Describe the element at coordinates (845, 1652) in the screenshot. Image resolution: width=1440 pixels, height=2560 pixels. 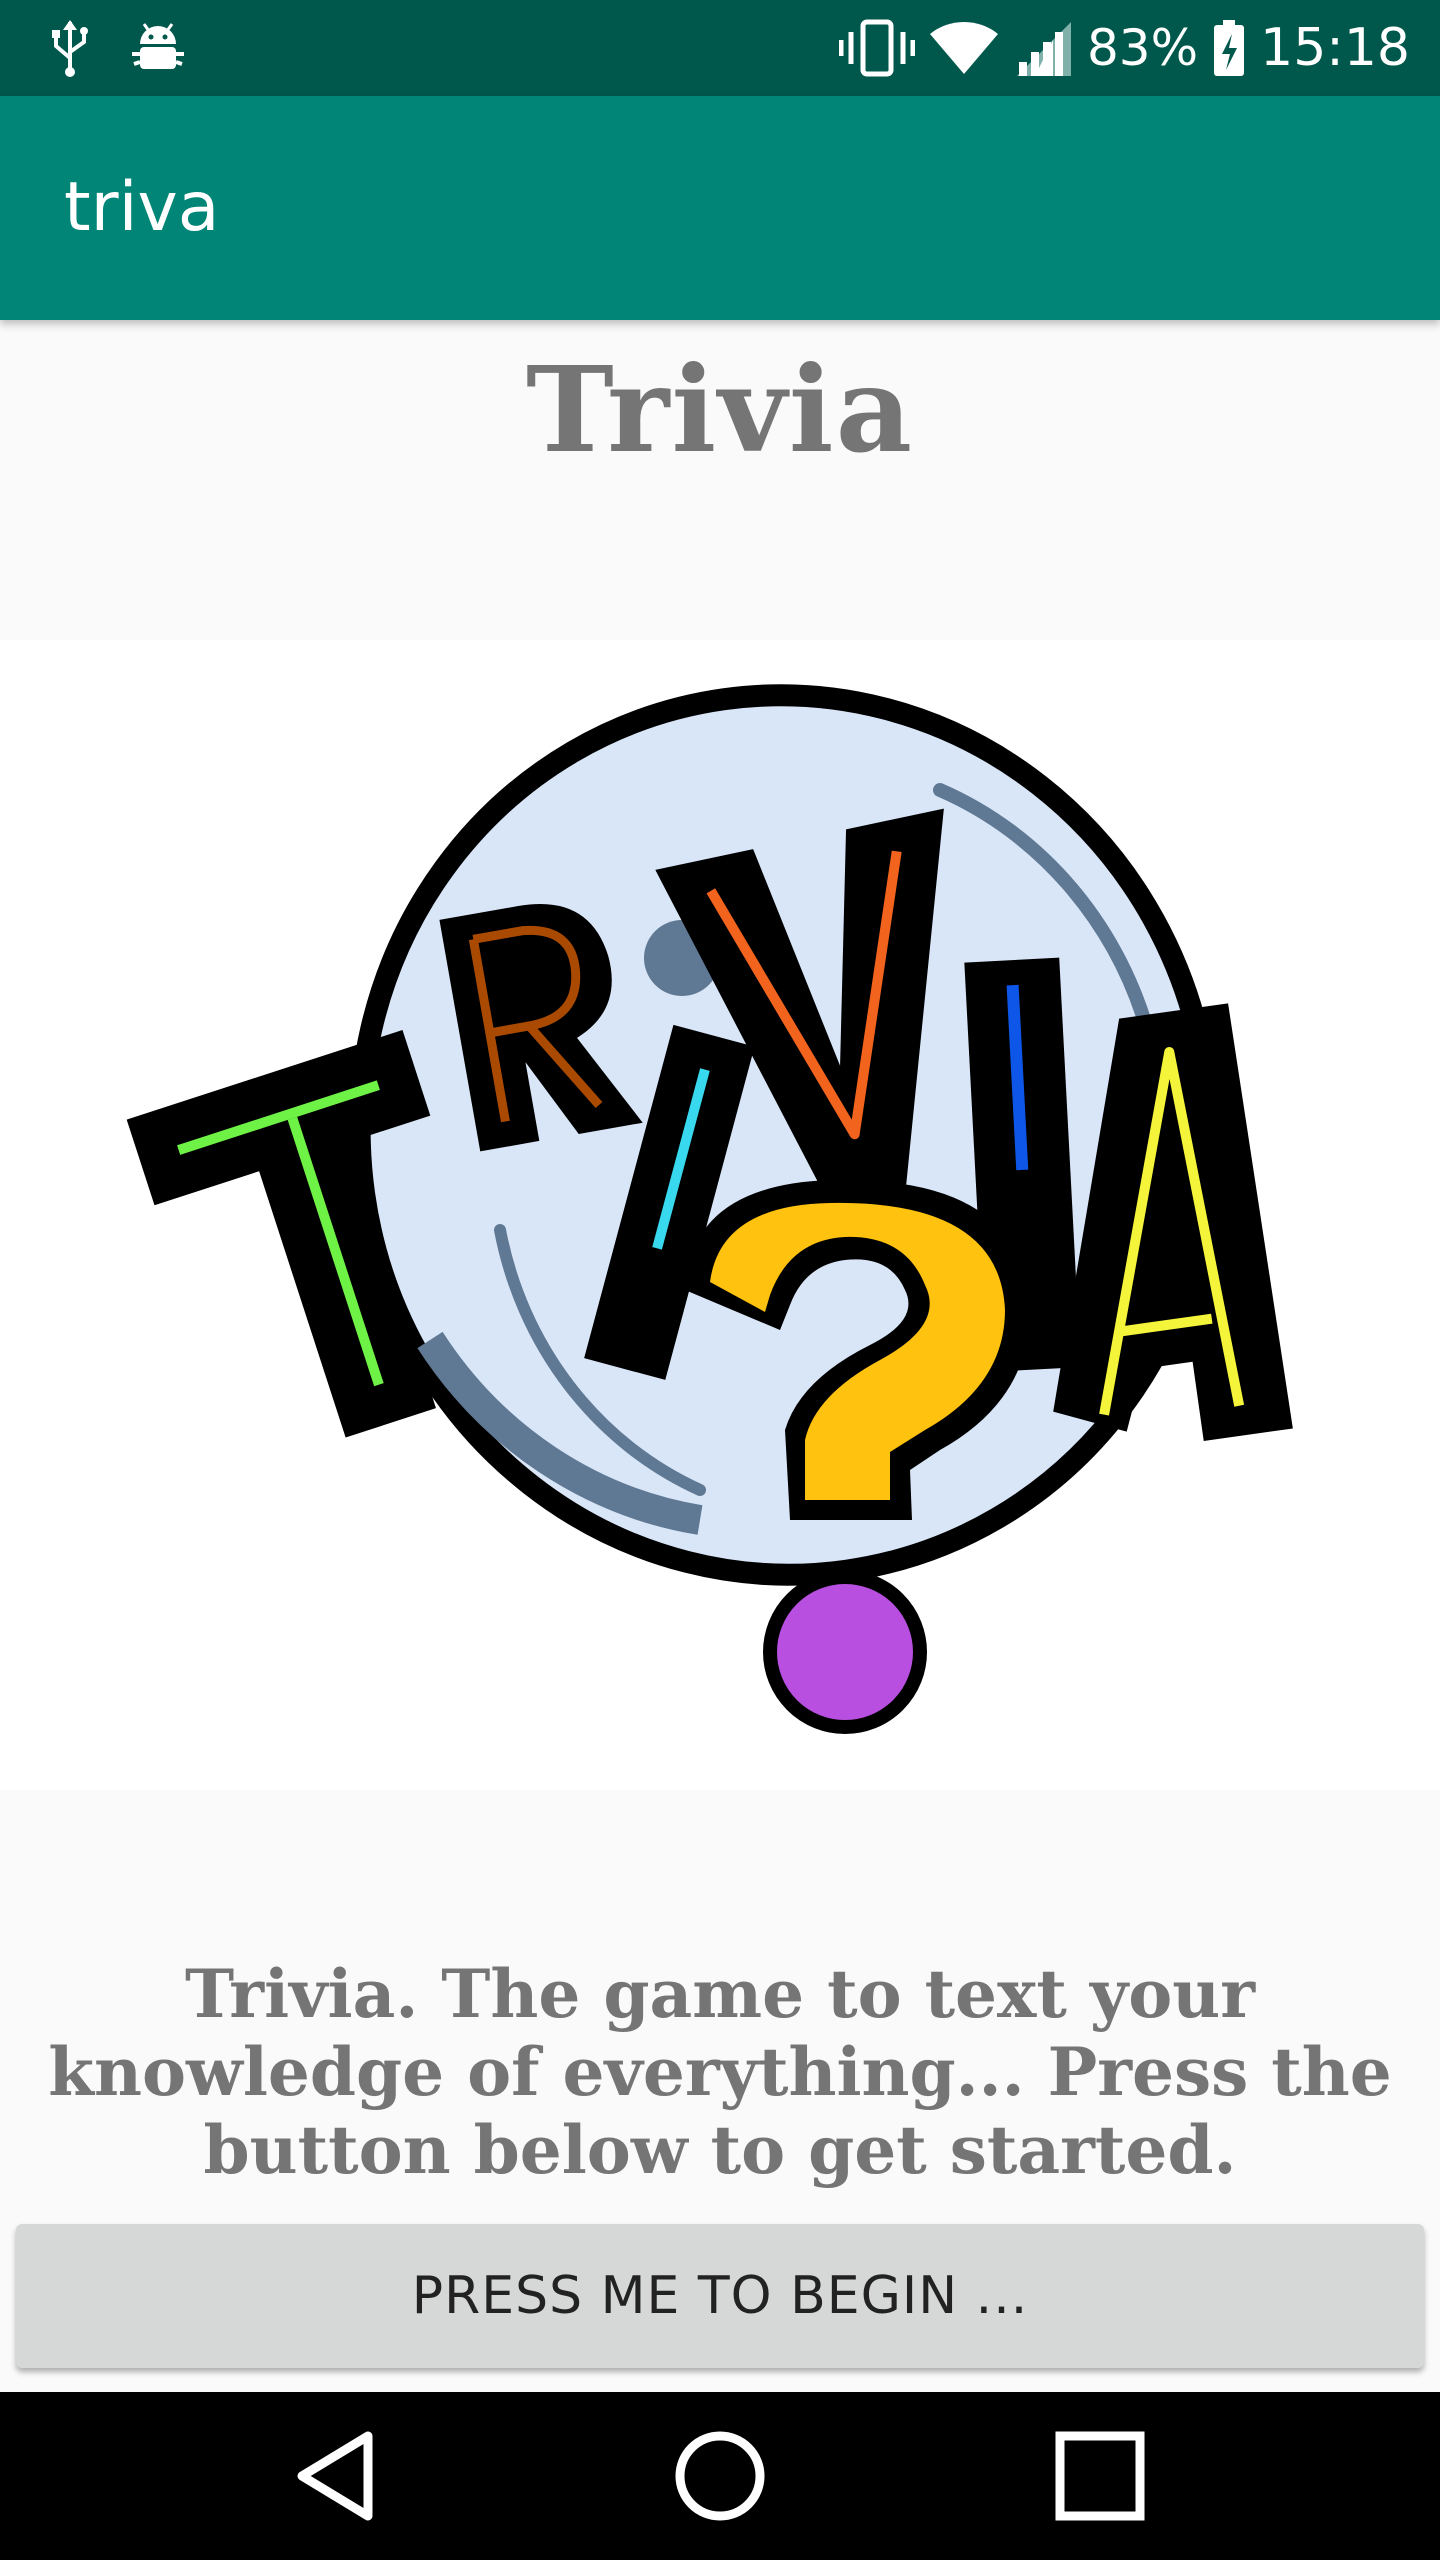
I see `logo-dot` at that location.